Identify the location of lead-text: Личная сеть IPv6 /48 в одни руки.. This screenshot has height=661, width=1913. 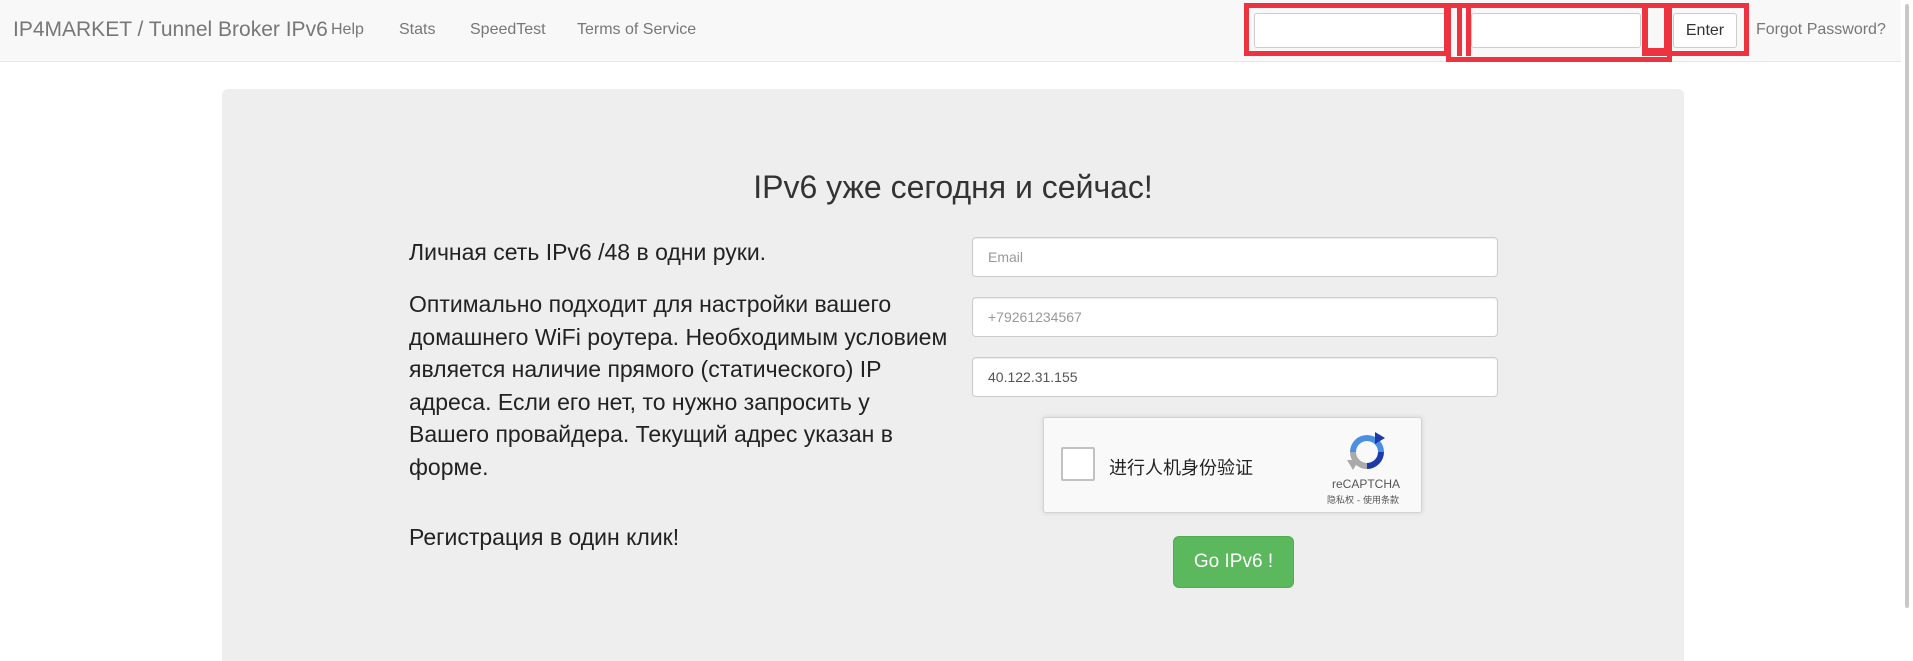
(588, 252).